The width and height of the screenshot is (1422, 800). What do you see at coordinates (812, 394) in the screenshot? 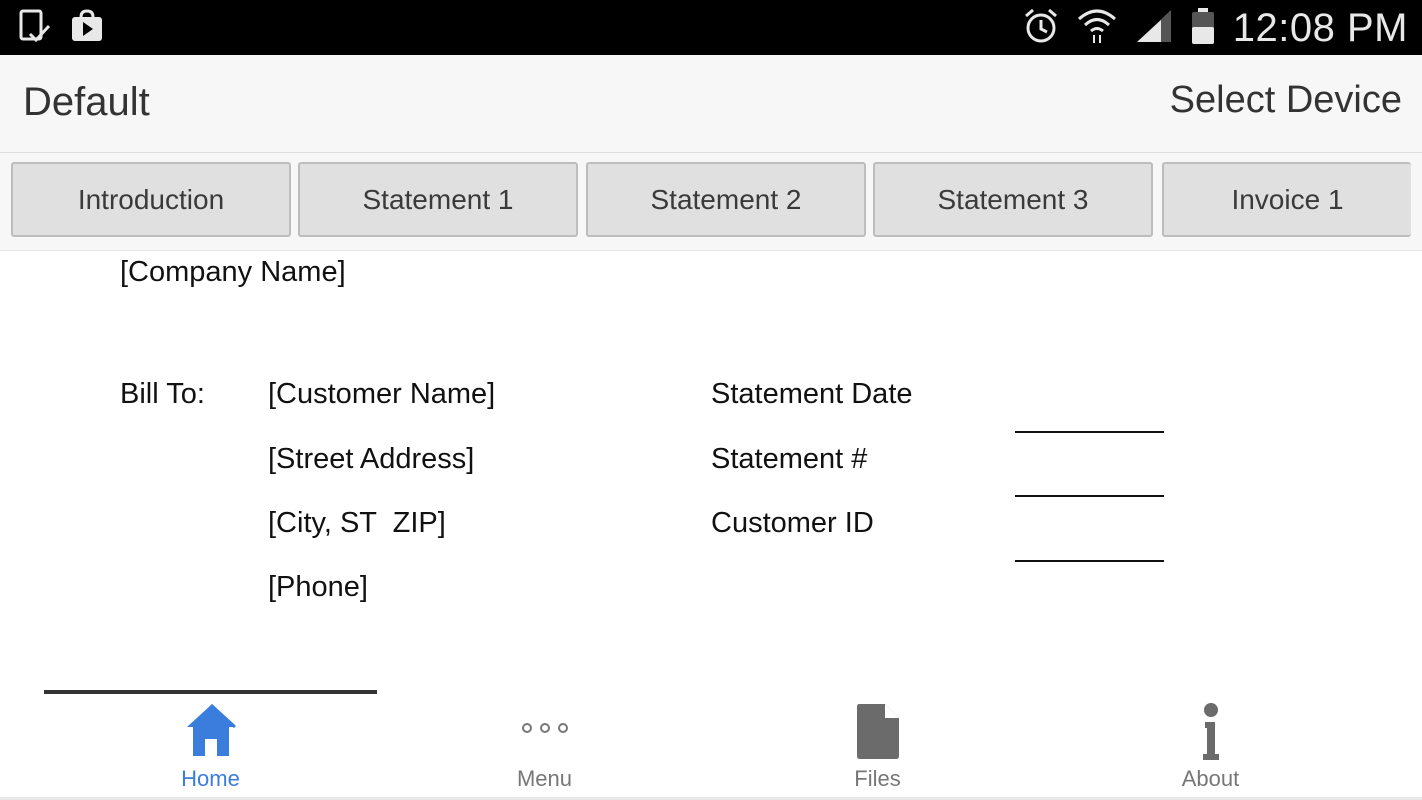
I see `statement-date-label: Statement Date` at bounding box center [812, 394].